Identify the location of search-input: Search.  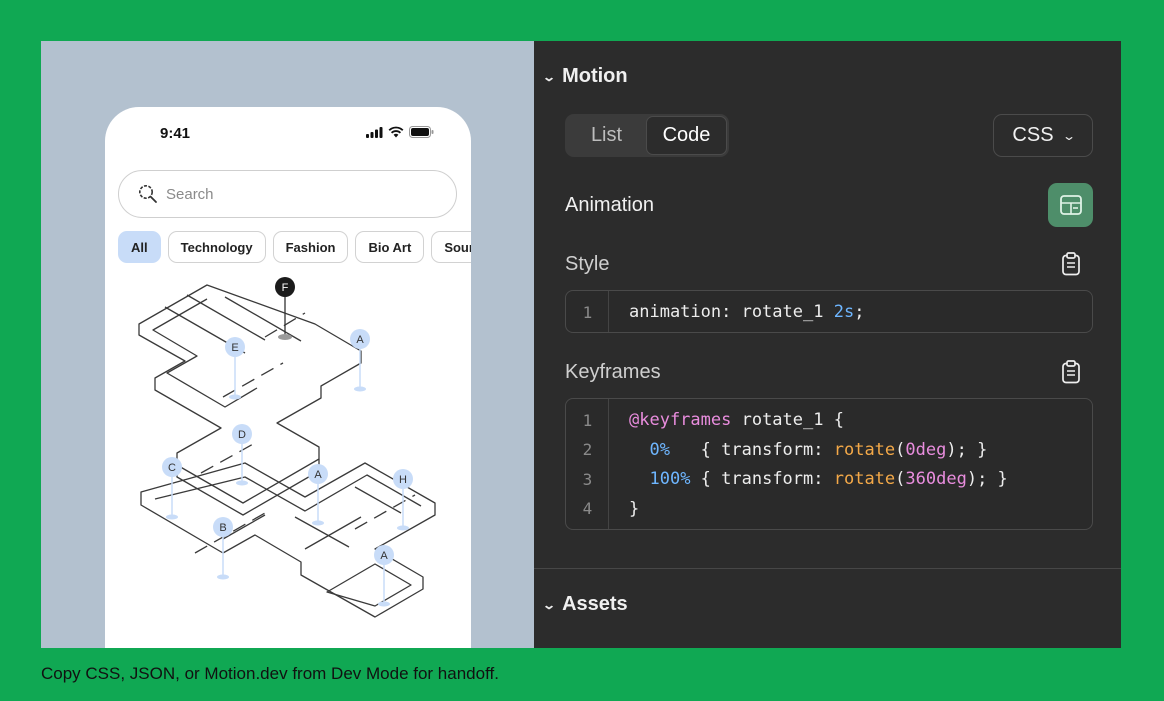
(287, 194).